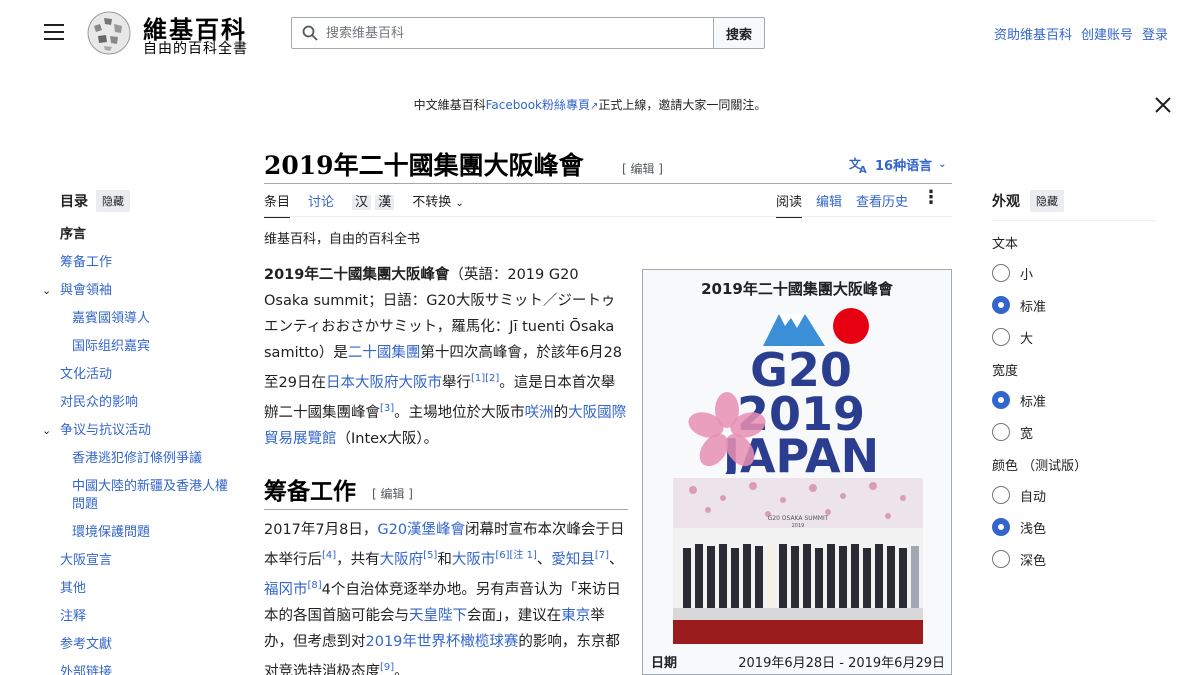  I want to click on toc-item: 对民众的影响, so click(145, 403).